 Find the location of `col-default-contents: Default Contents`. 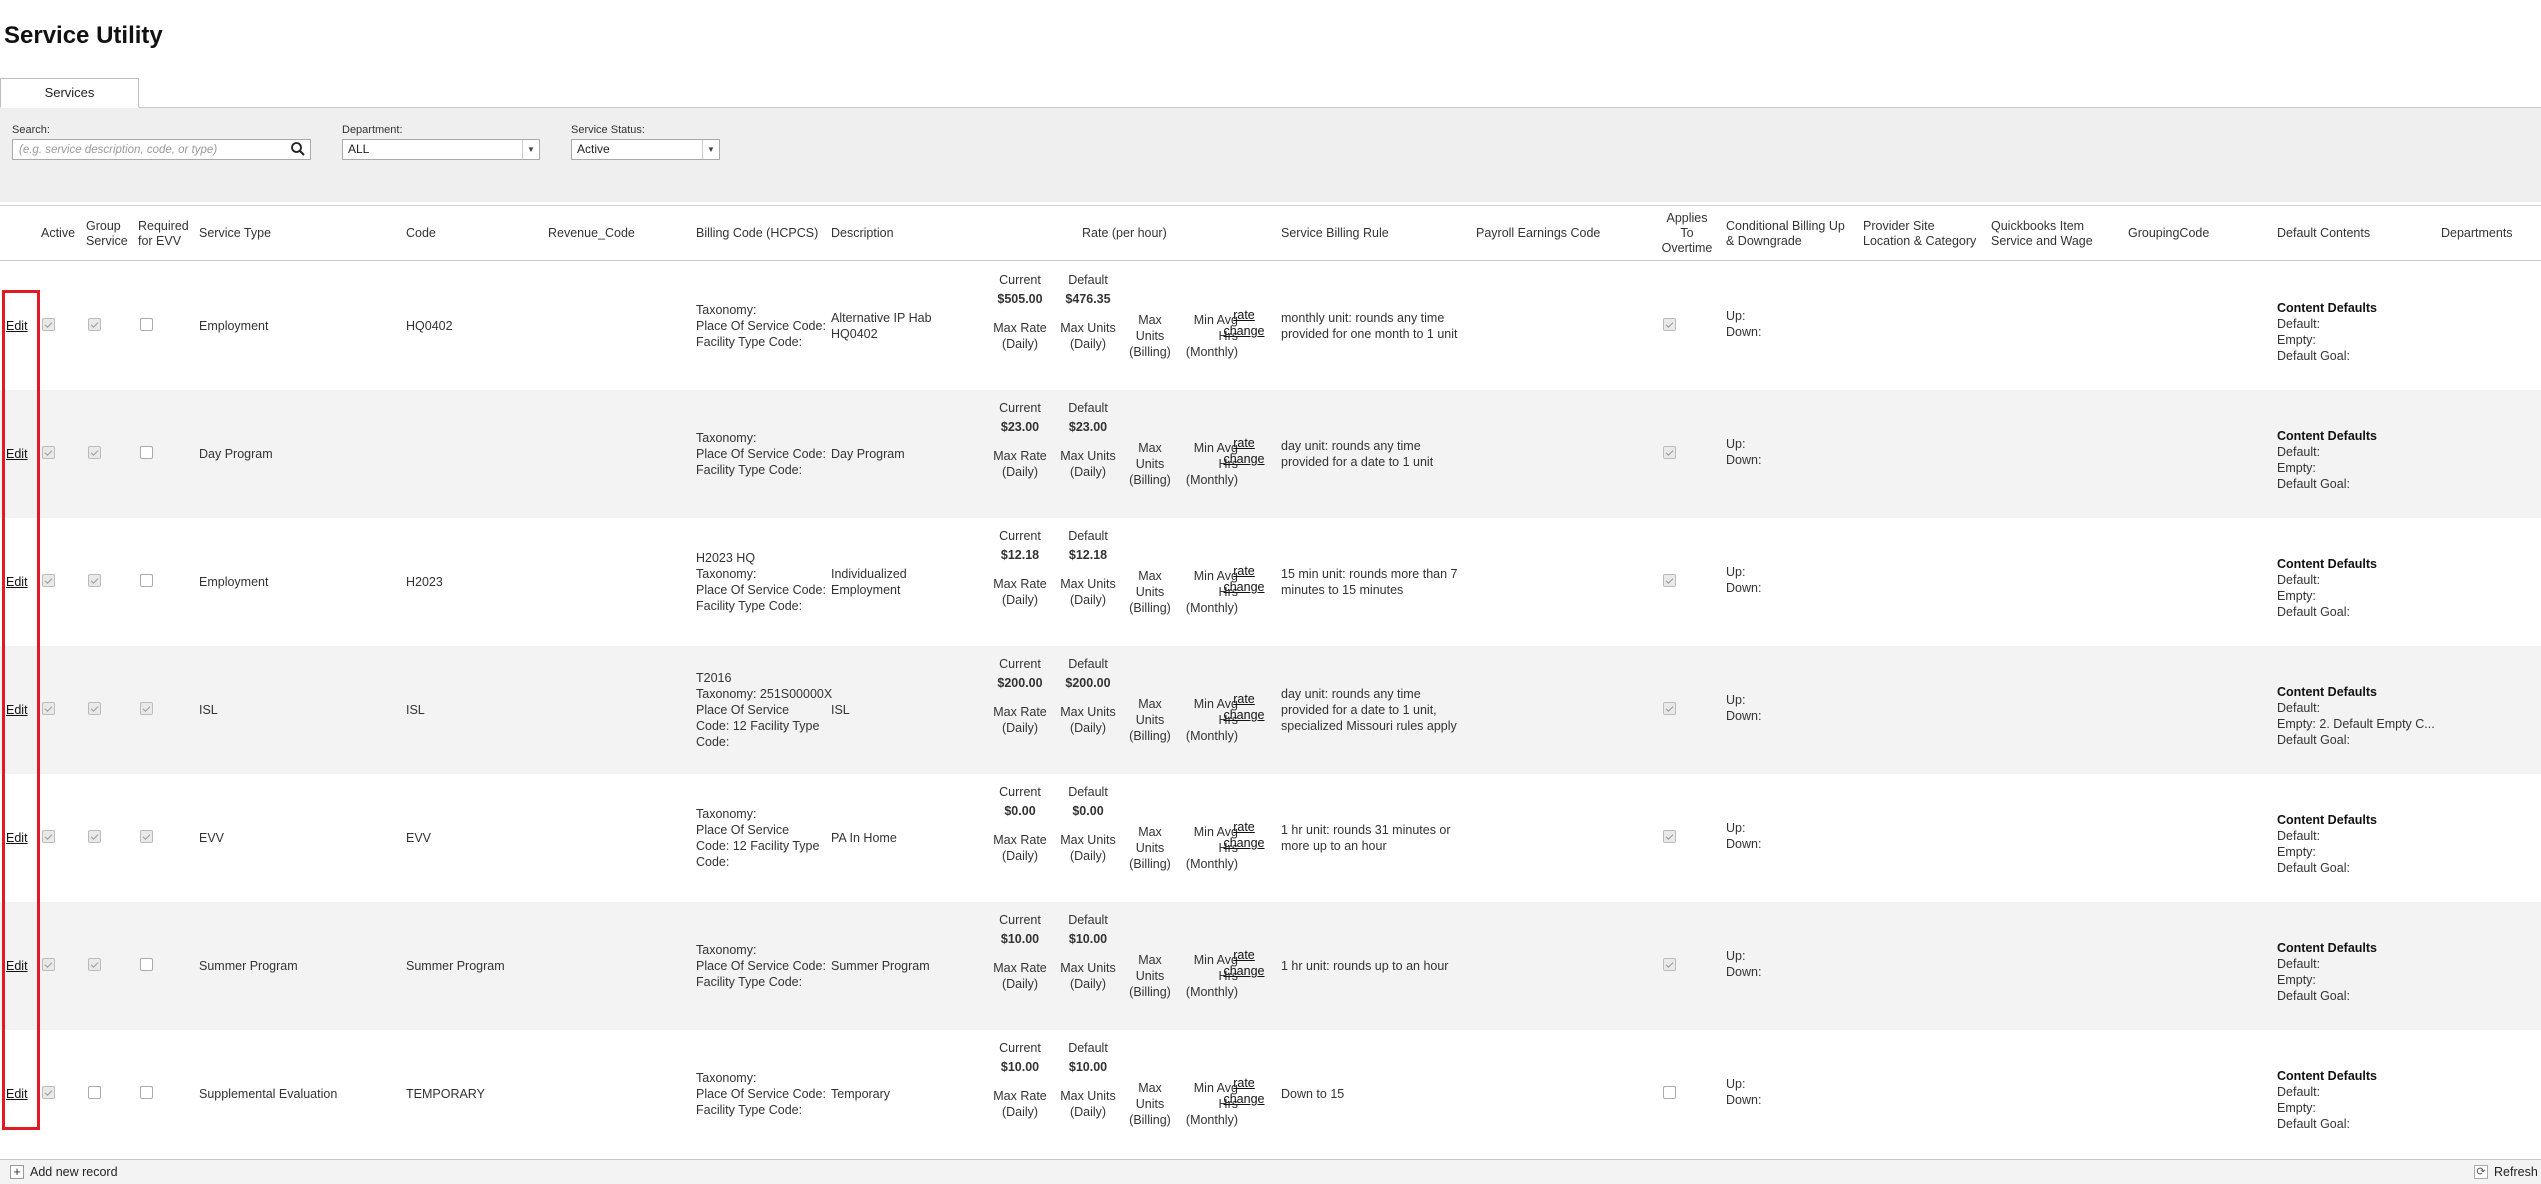

col-default-contents: Default Contents is located at coordinates (2323, 233).